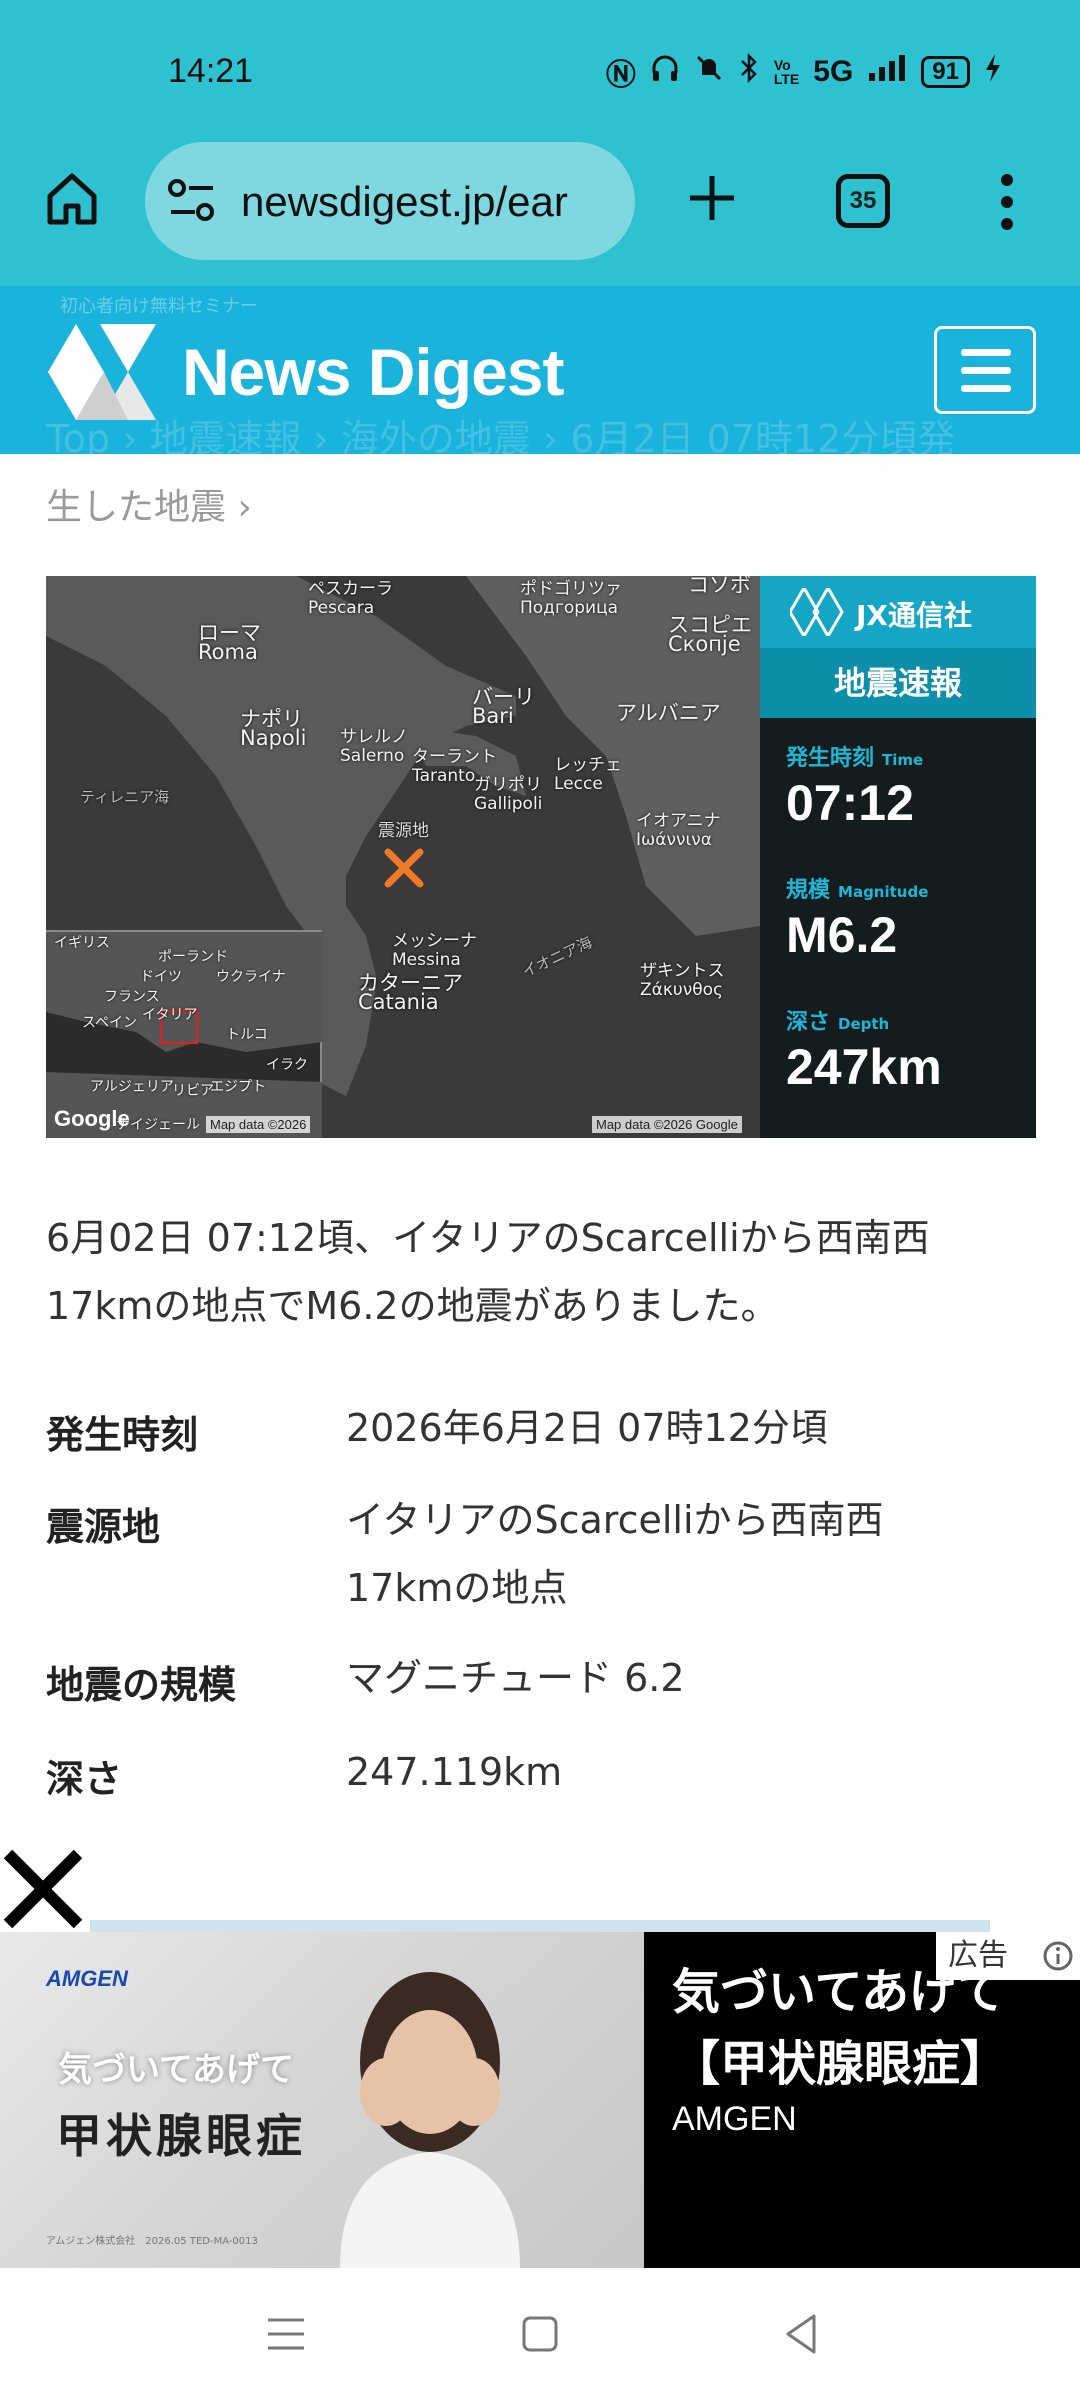  Describe the element at coordinates (734, 2119) in the screenshot. I see `ad-brand: AMGEN` at that location.